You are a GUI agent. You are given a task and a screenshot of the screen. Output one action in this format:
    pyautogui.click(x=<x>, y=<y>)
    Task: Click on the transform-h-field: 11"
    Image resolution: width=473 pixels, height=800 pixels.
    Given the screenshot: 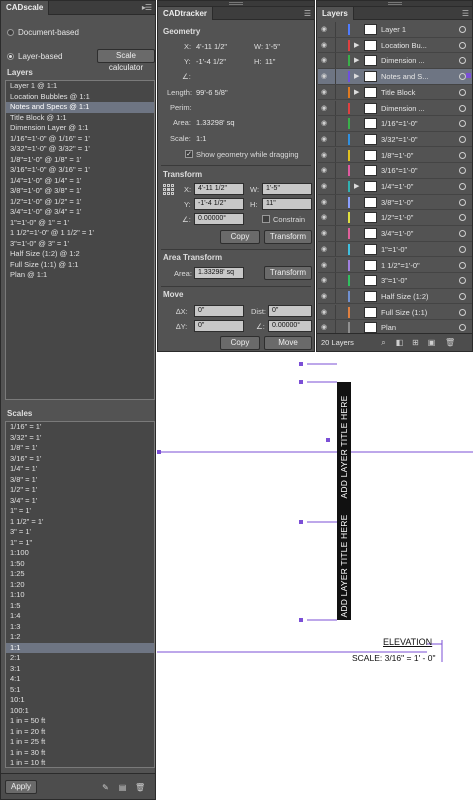 What is the action you would take?
    pyautogui.click(x=287, y=204)
    